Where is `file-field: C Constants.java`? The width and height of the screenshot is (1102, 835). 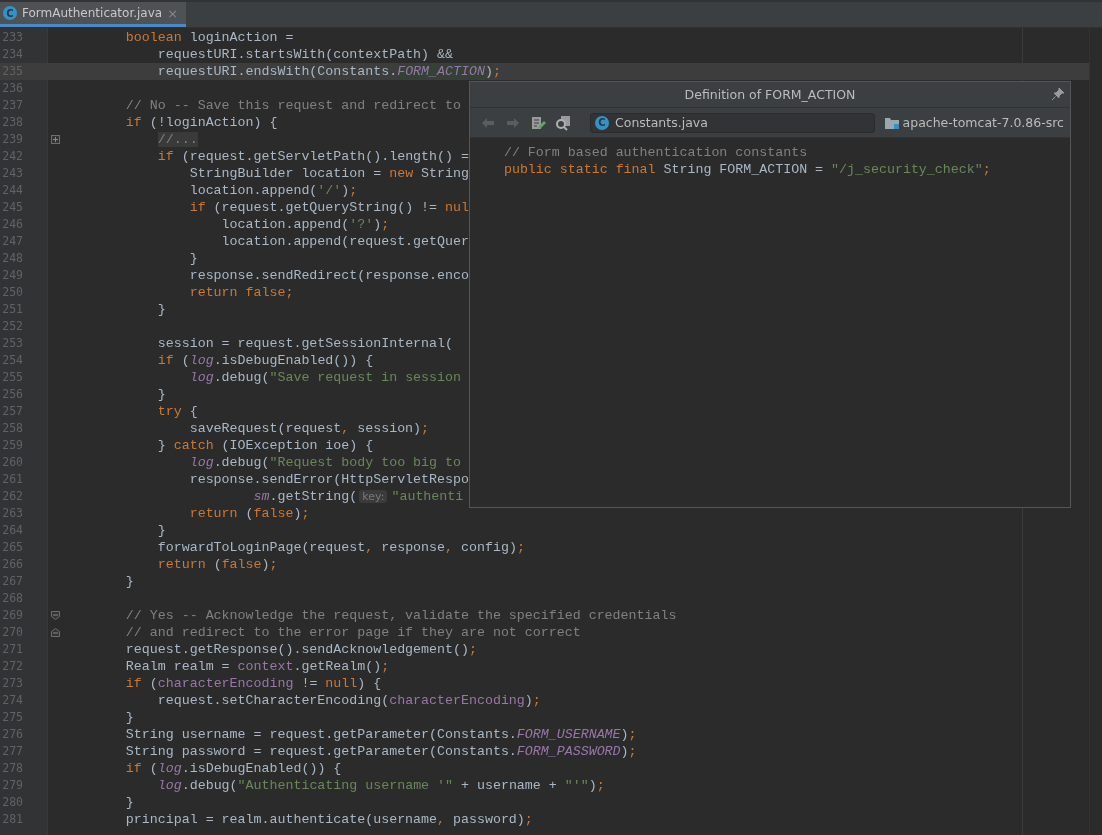
file-field: C Constants.java is located at coordinates (732, 122).